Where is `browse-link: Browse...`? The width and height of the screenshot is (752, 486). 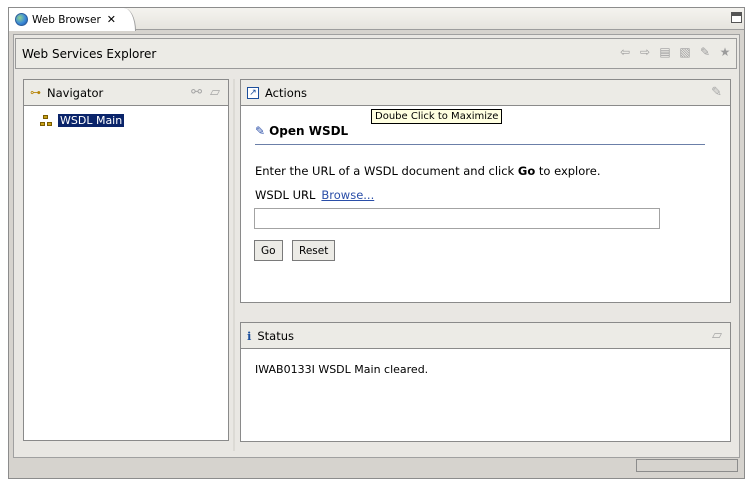 browse-link: Browse... is located at coordinates (347, 195).